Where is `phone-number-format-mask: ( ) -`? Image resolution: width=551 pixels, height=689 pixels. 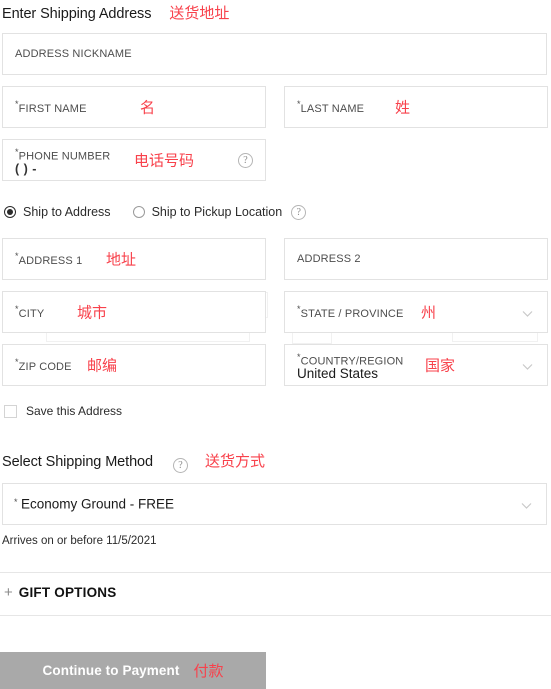 phone-number-format-mask: ( ) - is located at coordinates (26, 169).